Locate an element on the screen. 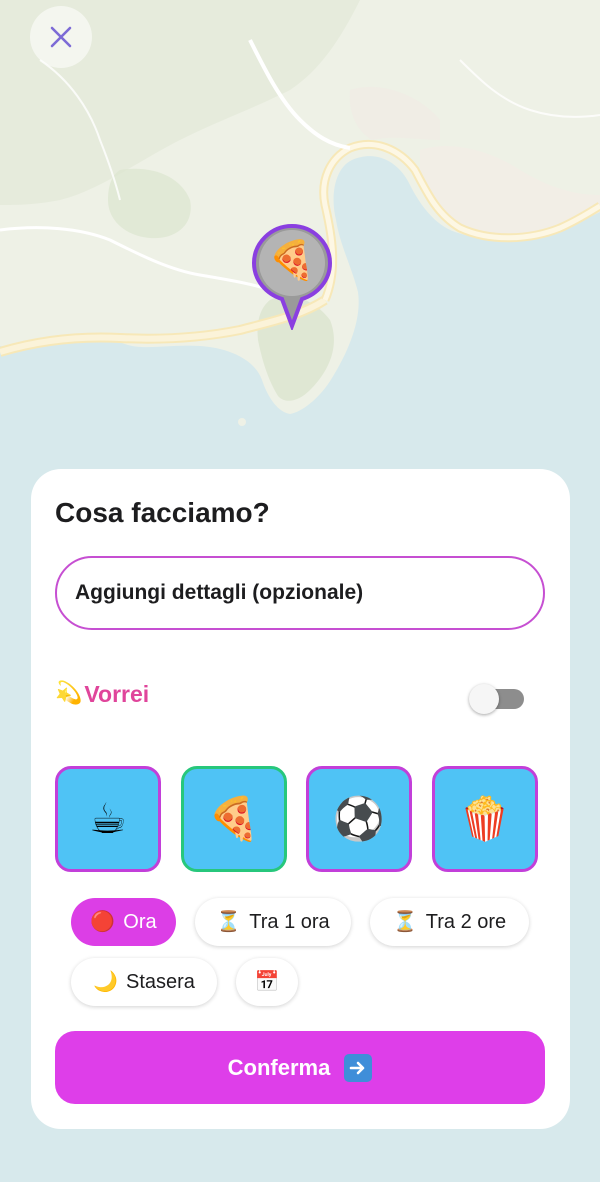 The width and height of the screenshot is (600, 1182). popcorn-icon: 🍿 is located at coordinates (485, 818).